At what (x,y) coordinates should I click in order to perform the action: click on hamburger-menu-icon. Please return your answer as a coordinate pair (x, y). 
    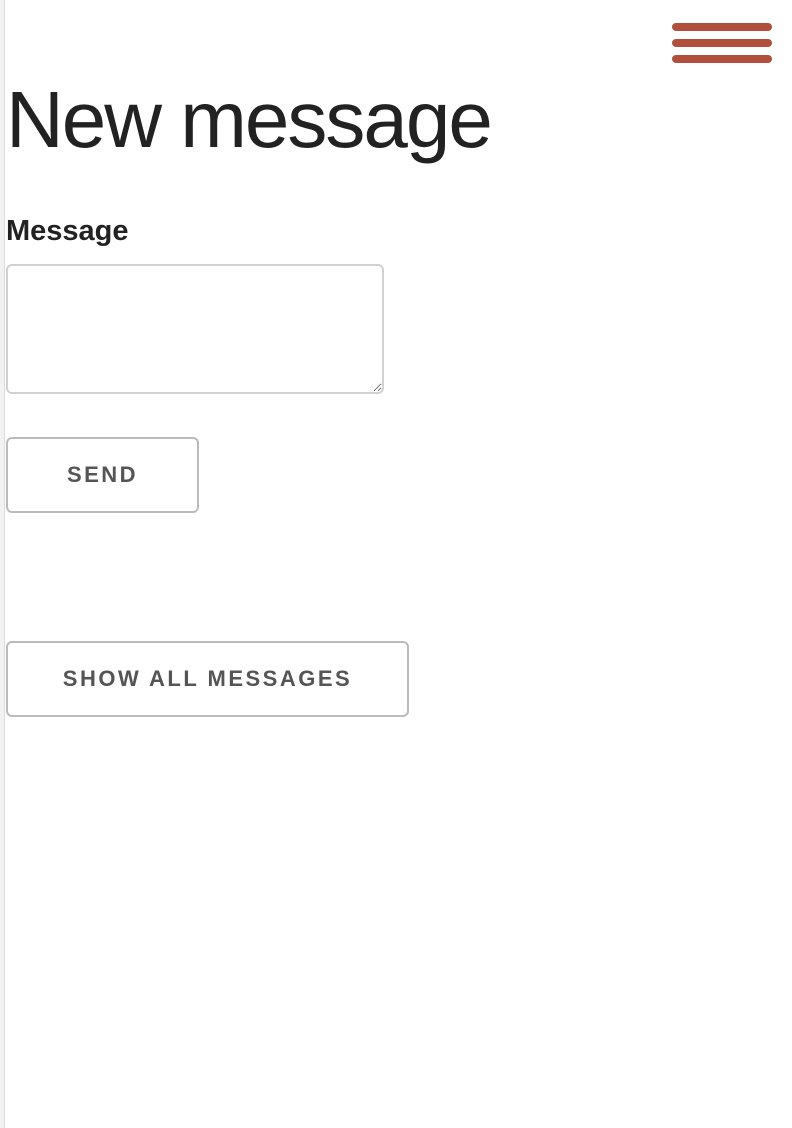
    Looking at the image, I should click on (722, 45).